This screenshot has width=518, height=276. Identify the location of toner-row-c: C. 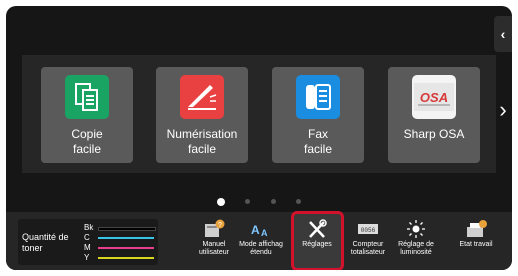
(120, 238).